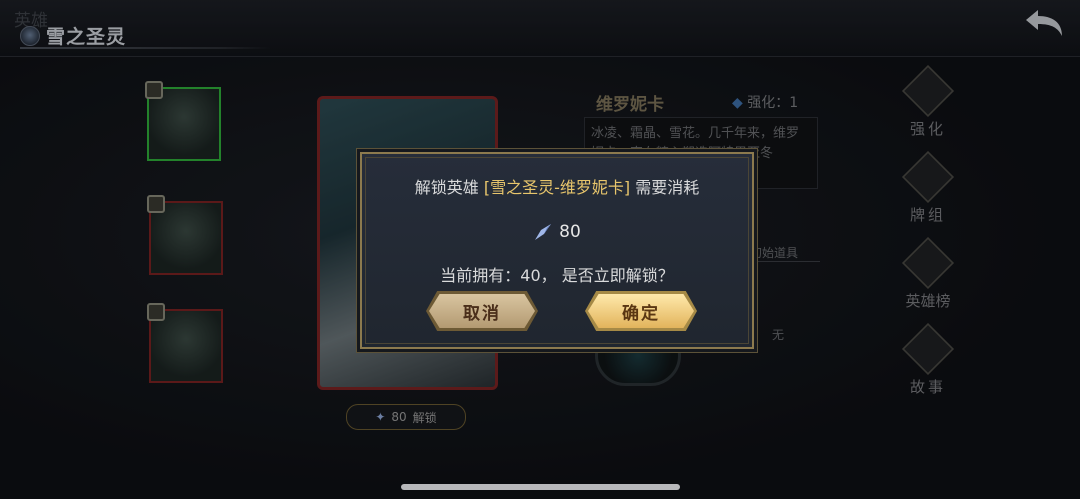 This screenshot has height=499, width=1080. I want to click on cost-row: 80, so click(557, 232).